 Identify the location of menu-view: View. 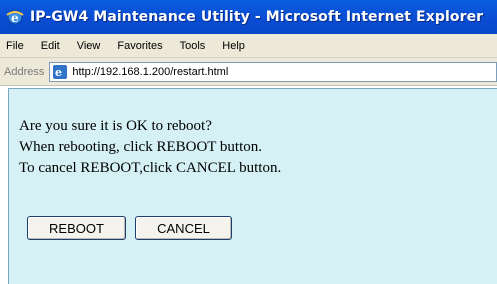
(89, 46).